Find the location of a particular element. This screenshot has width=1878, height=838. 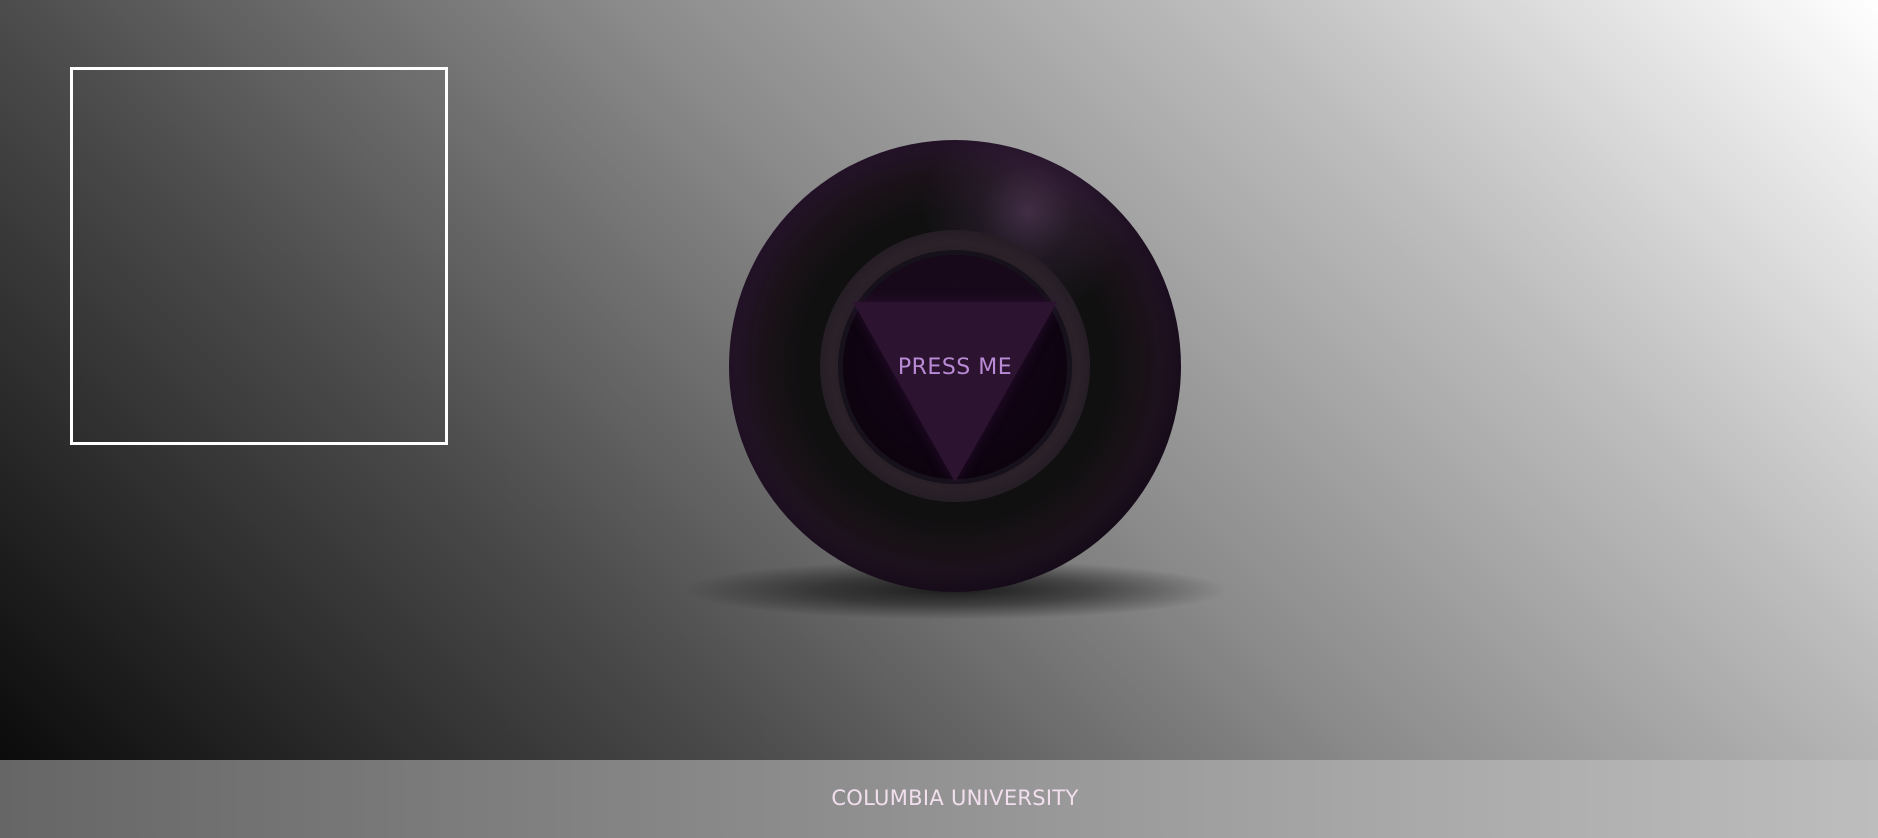

footer: COLUMBIA UNIVERSITY is located at coordinates (939, 799).